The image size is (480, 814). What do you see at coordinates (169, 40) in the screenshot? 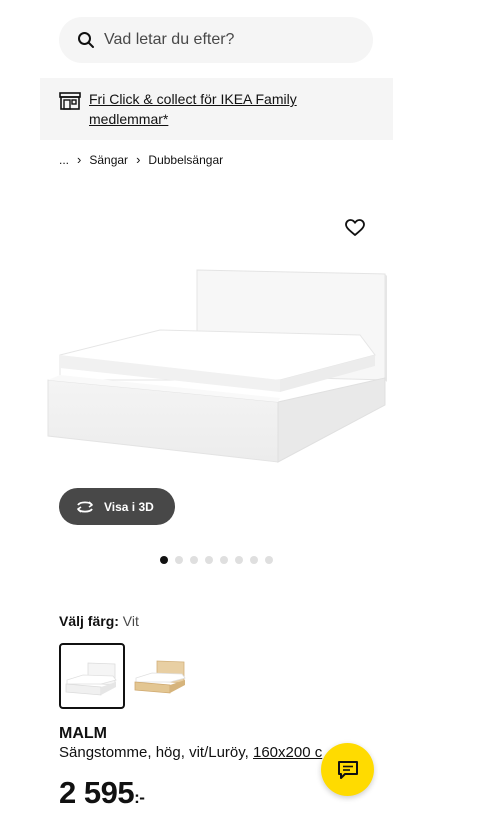
I see `search-input: Vad letar du efter?` at bounding box center [169, 40].